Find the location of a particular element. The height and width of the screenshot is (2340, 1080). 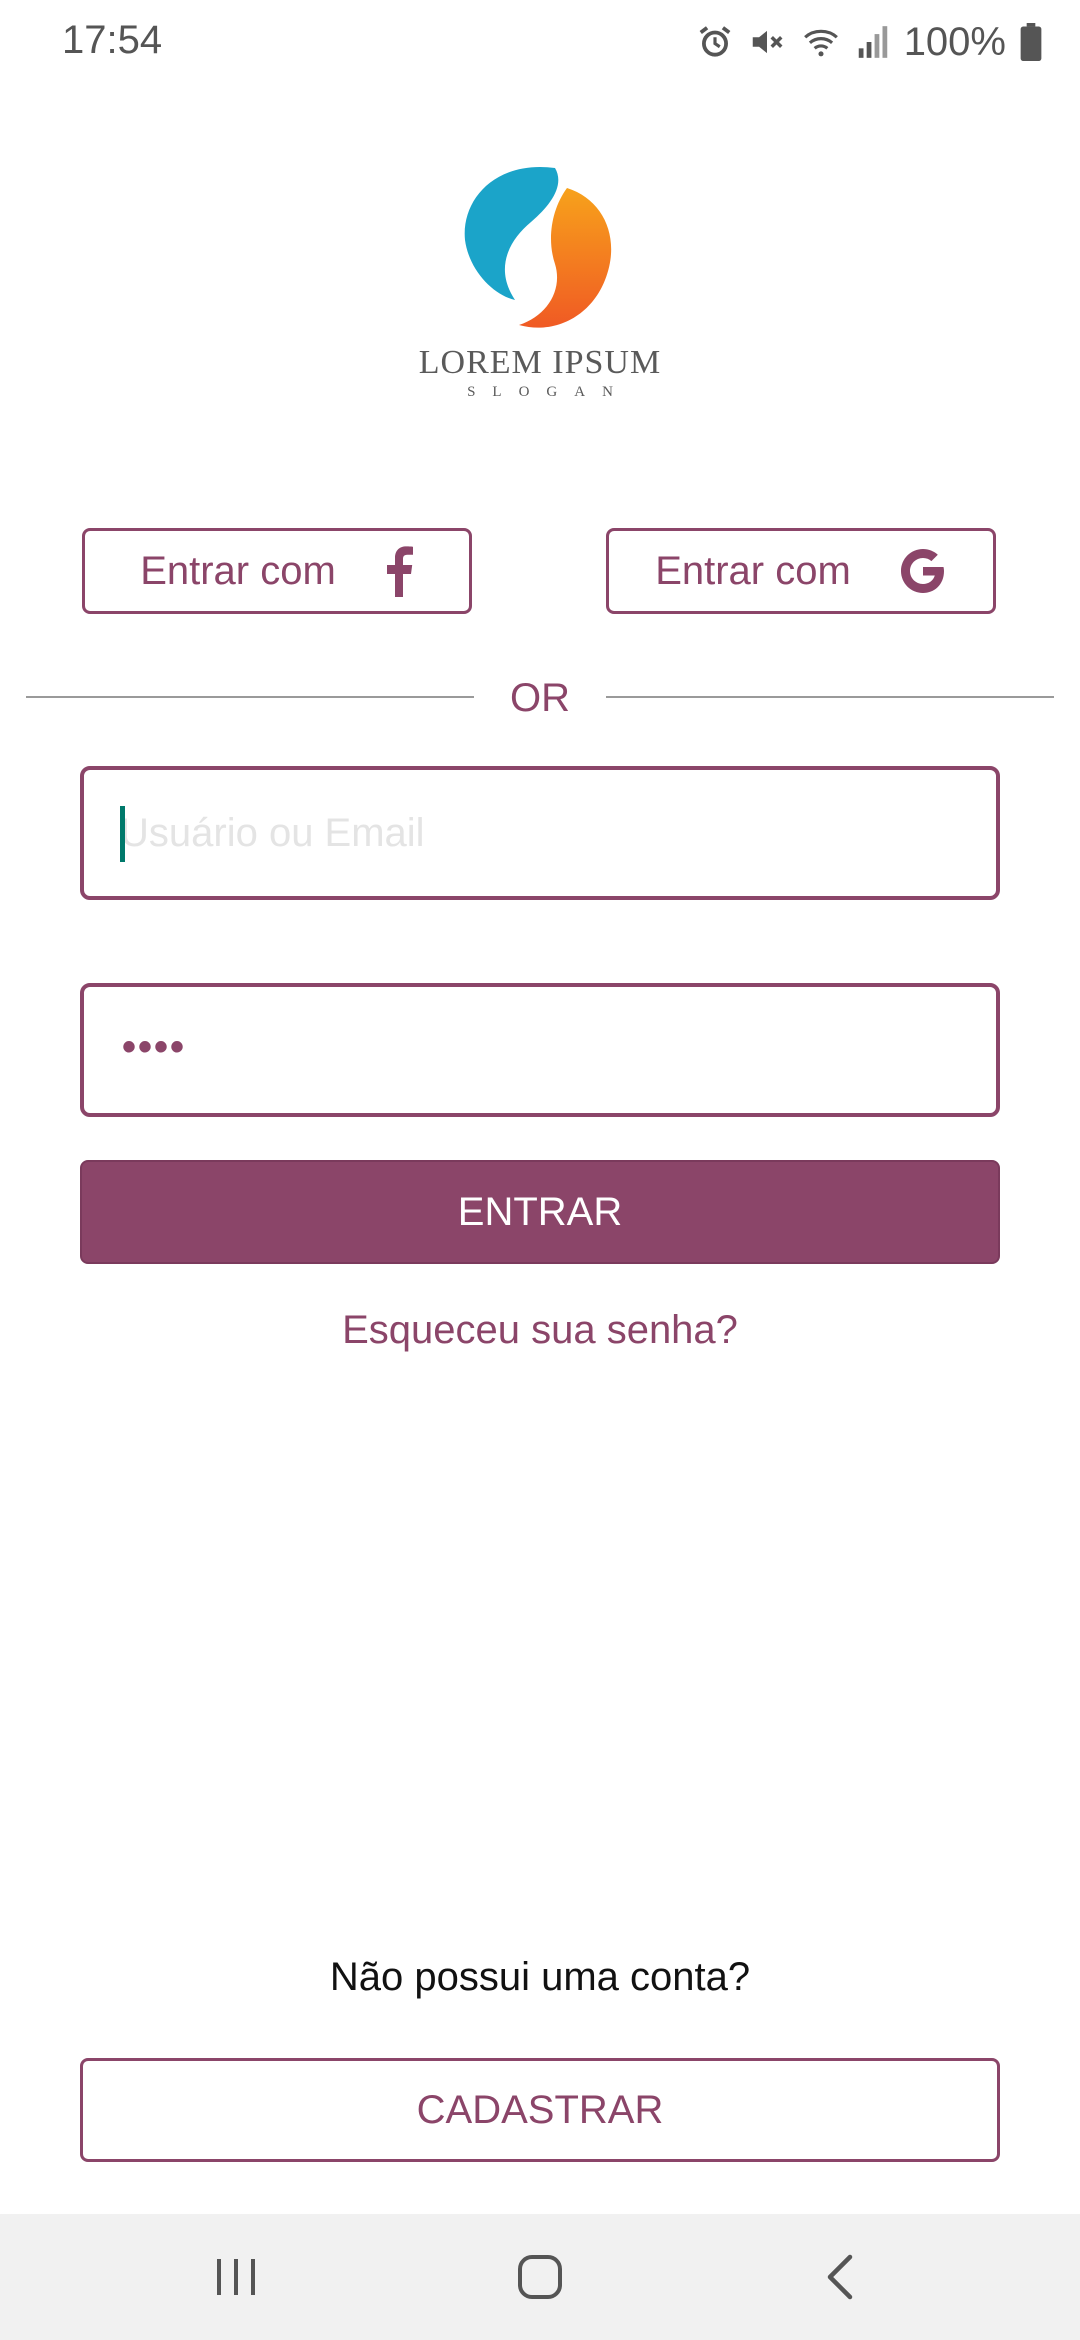

password-masked-value: •••• is located at coordinates (154, 1047).